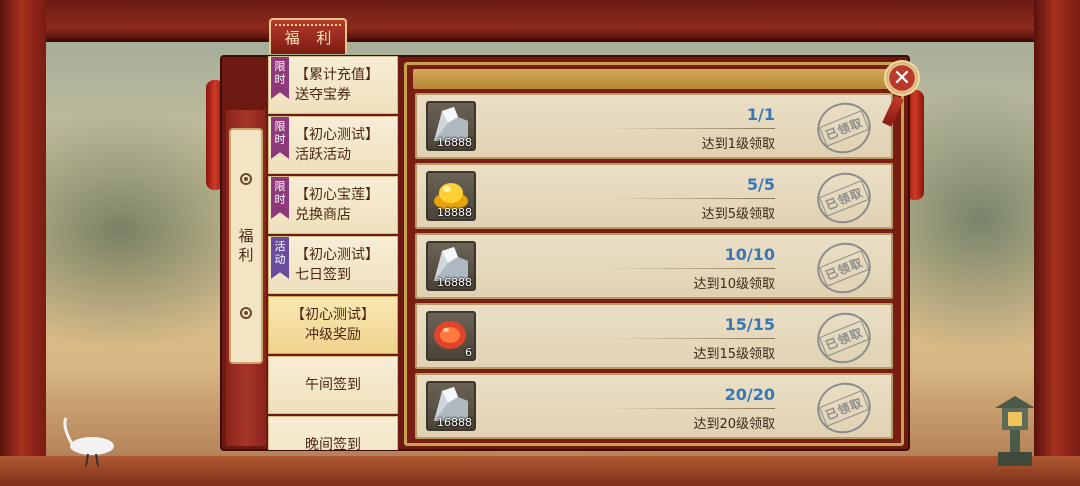  I want to click on level-progress: 15/15, so click(749, 324).